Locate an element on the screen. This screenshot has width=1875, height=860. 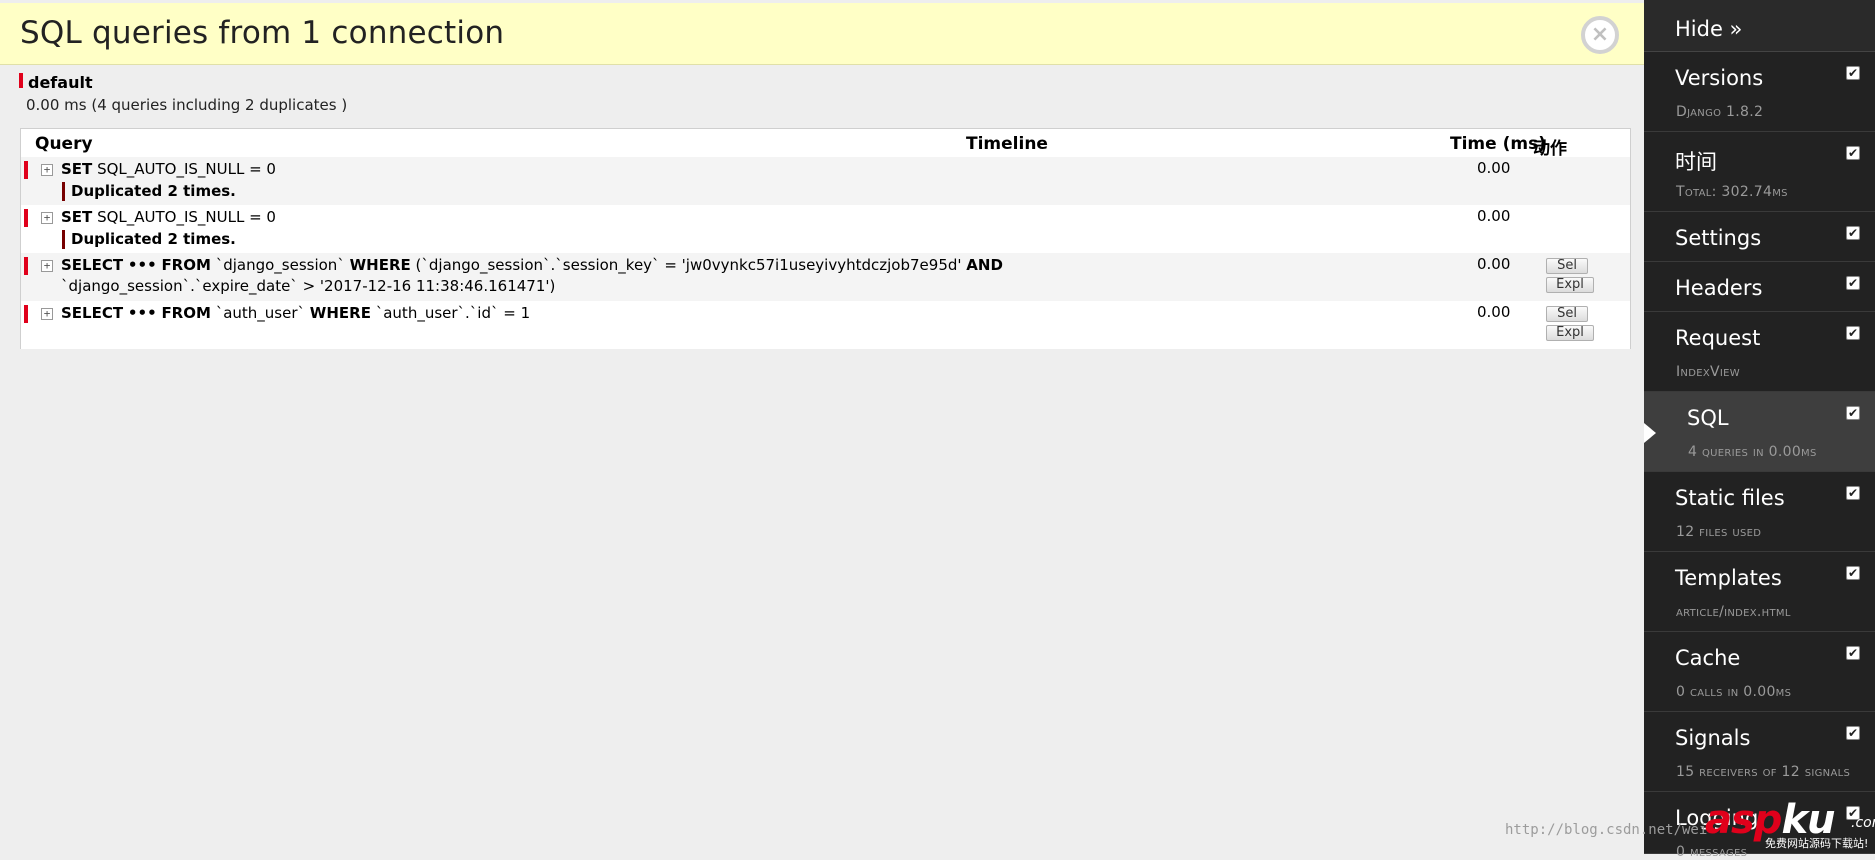
panel-subtitle: 15 receivers of 12 signals is located at coordinates (1763, 772).